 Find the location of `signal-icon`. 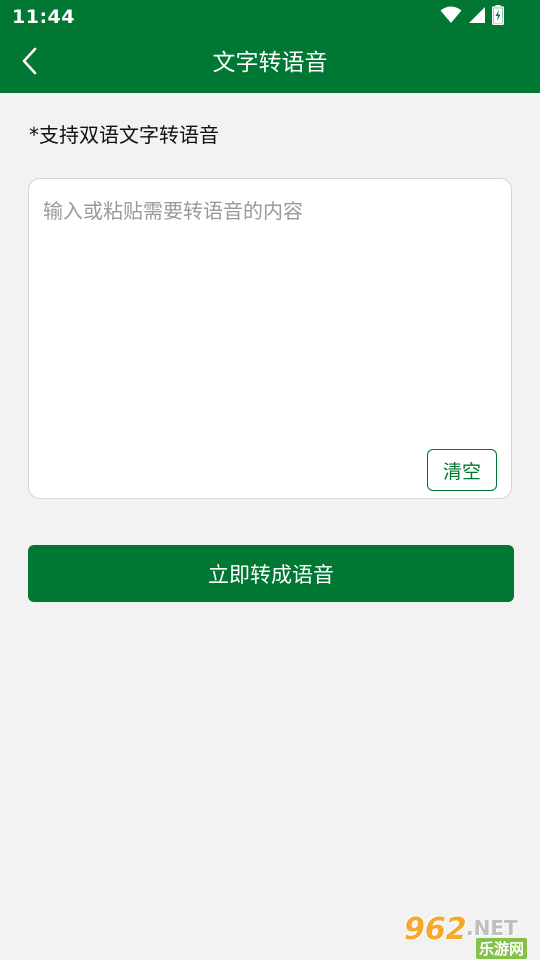

signal-icon is located at coordinates (477, 17).